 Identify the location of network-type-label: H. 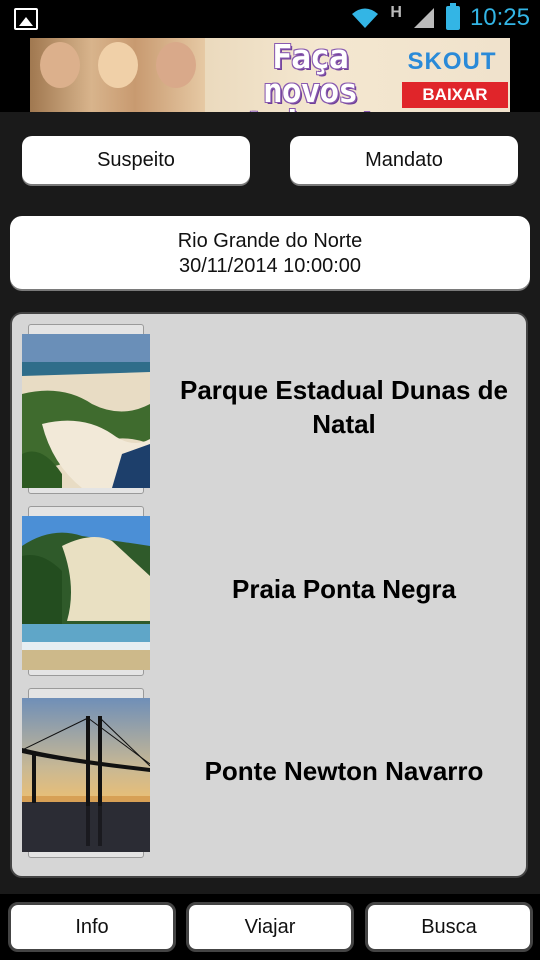
(396, 12).